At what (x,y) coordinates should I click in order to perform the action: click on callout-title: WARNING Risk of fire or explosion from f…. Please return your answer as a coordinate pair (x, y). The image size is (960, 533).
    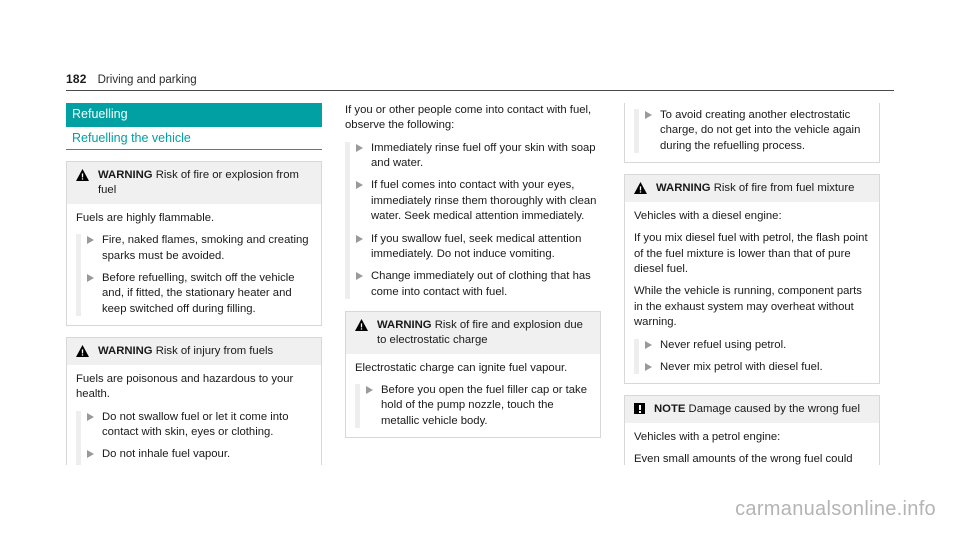
    Looking at the image, I should click on (205, 183).